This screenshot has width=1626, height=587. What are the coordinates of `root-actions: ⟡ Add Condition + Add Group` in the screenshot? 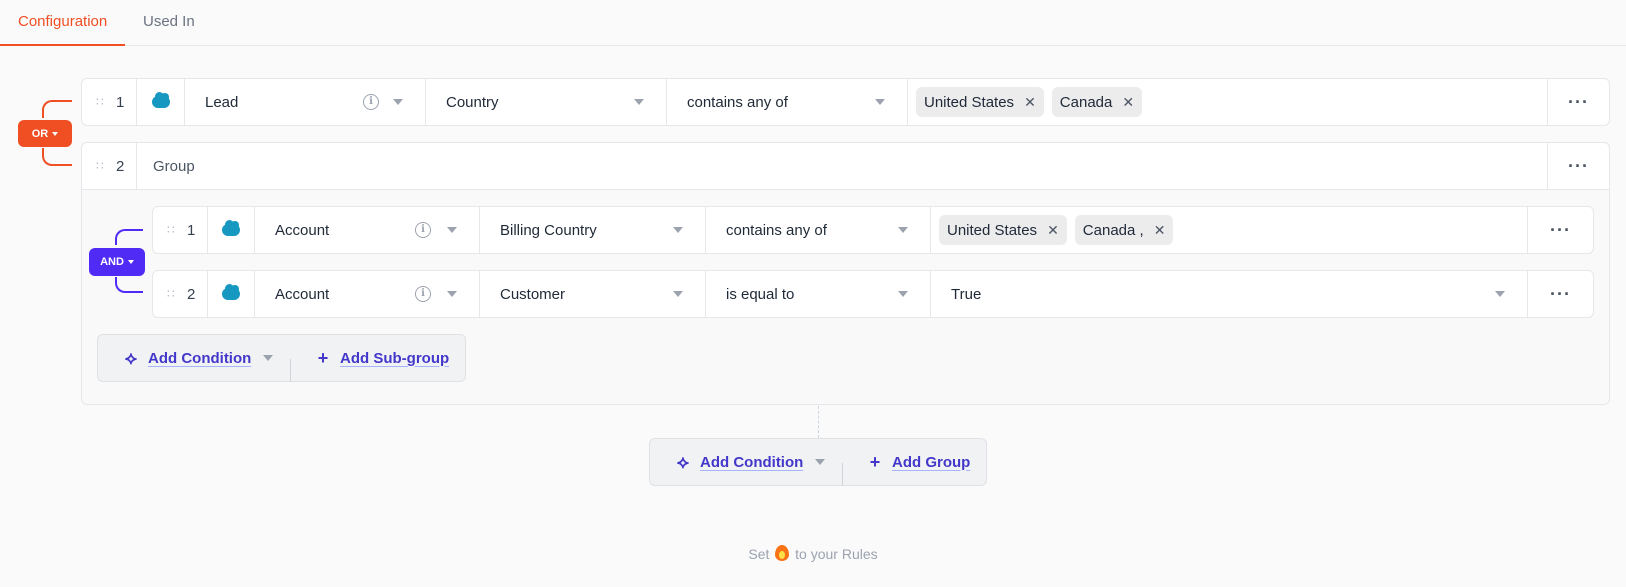 It's located at (818, 462).